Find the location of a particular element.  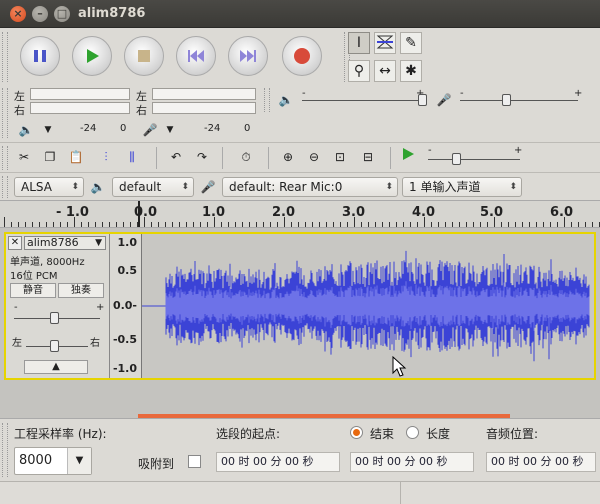

output-device-select: default ⬍ is located at coordinates (153, 187).